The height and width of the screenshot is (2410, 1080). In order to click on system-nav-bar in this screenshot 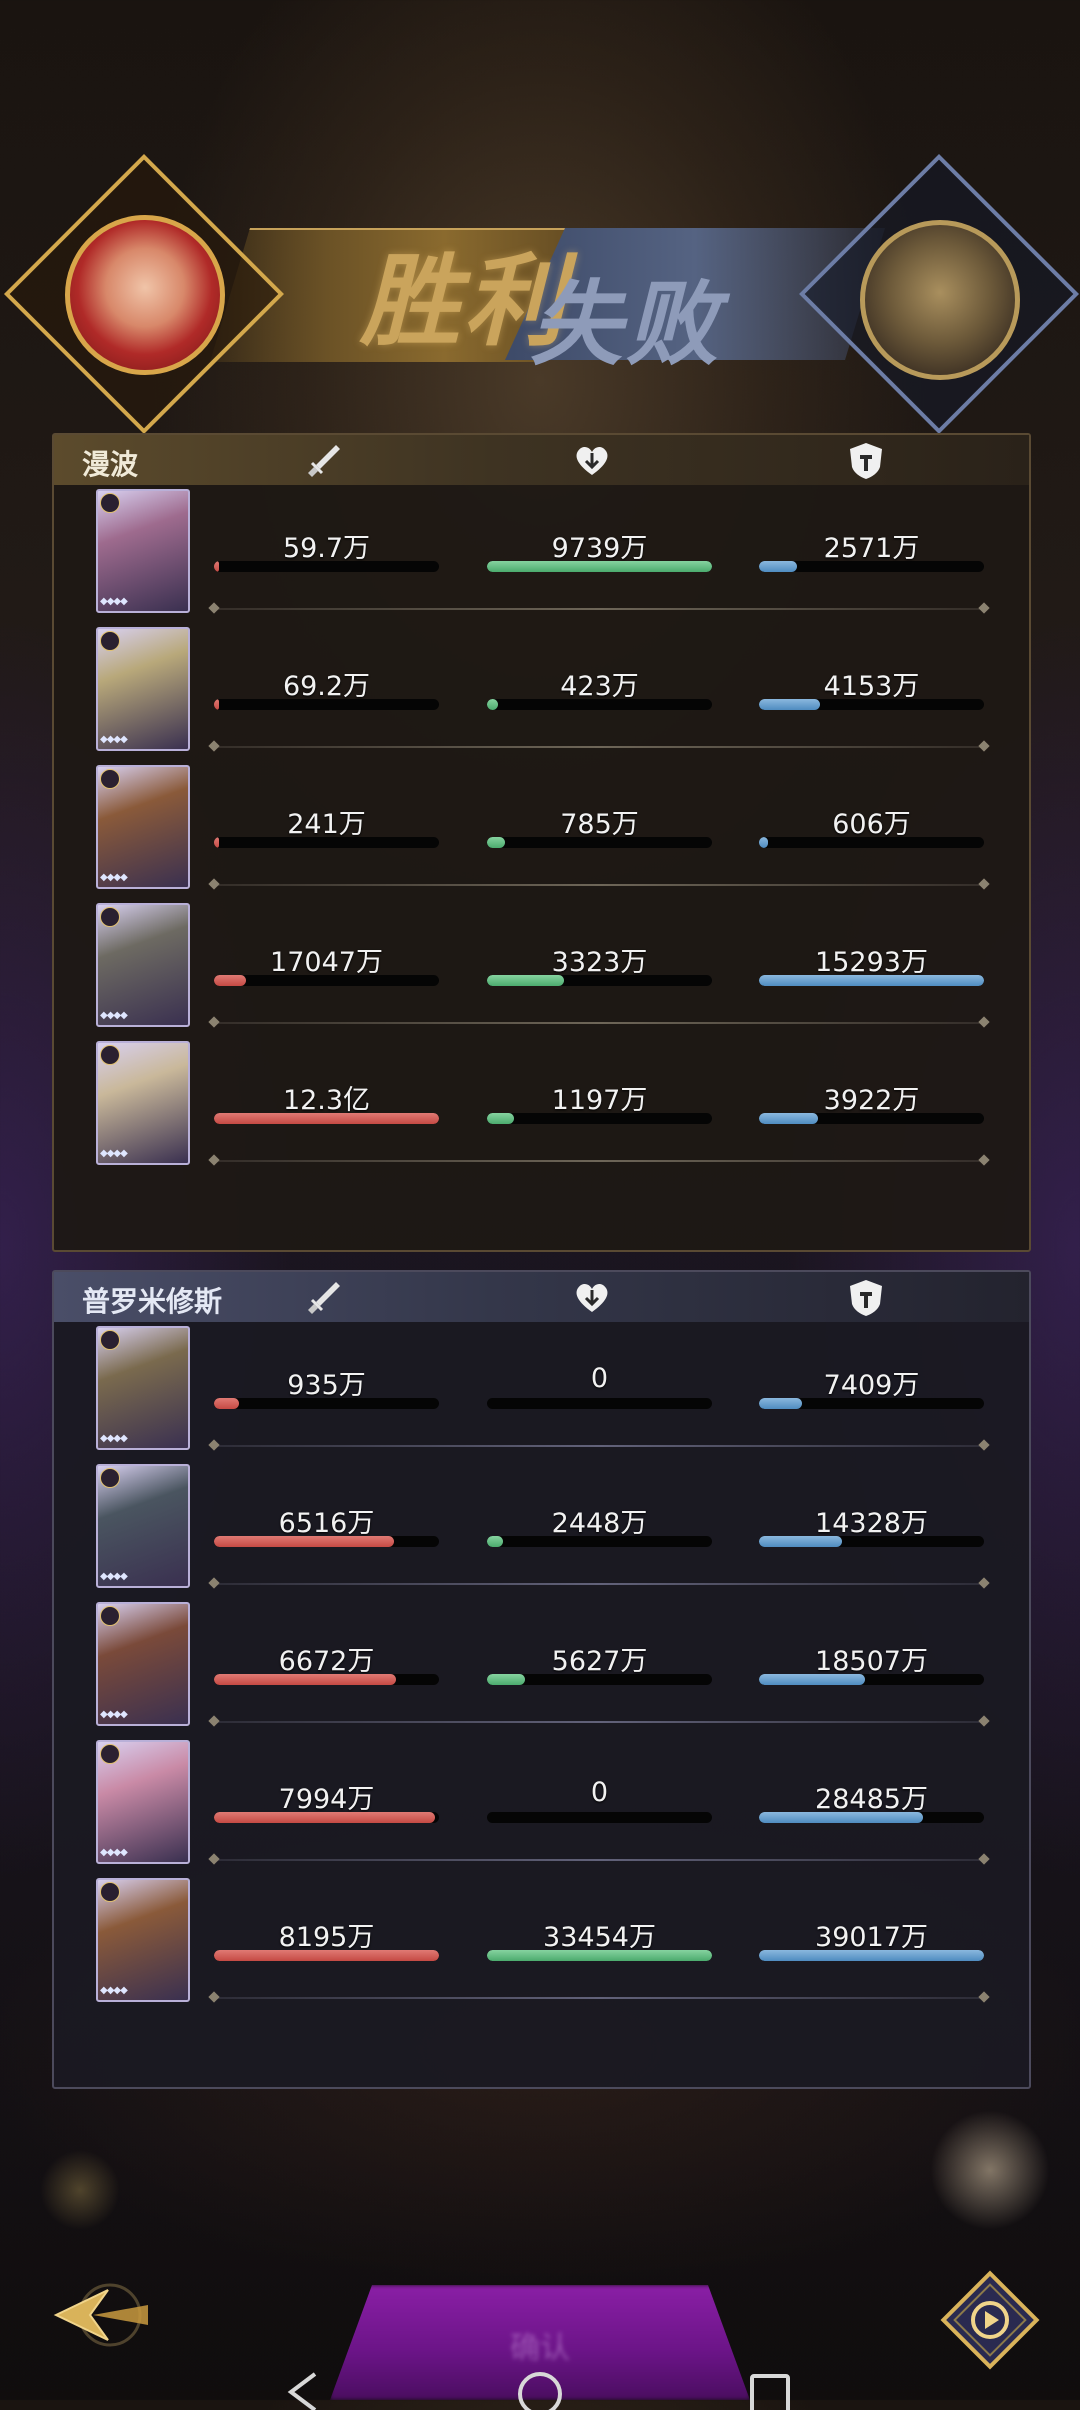, I will do `click(540, 2385)`.